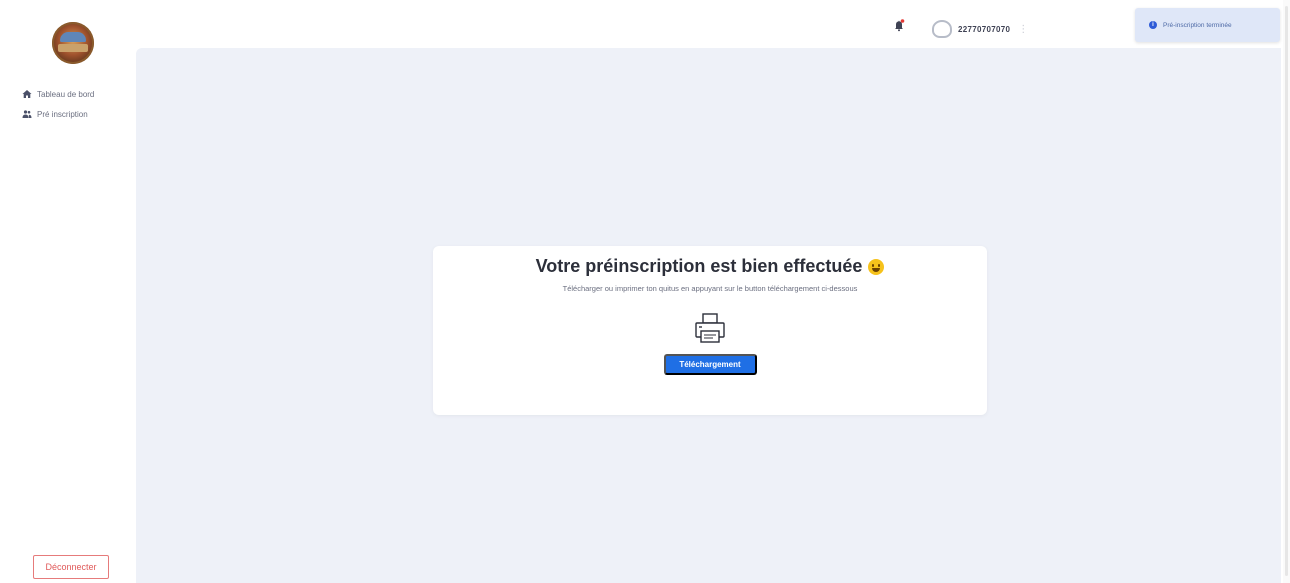  What do you see at coordinates (1023, 29) in the screenshot?
I see `kebab-menu-icon: ⋮` at bounding box center [1023, 29].